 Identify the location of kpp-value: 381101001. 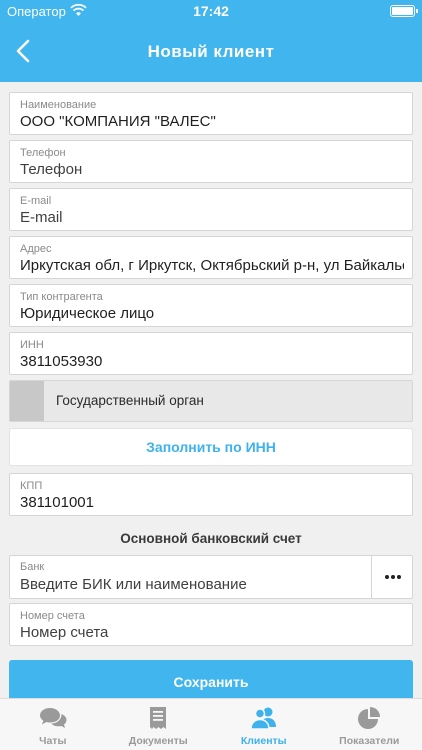
(212, 502).